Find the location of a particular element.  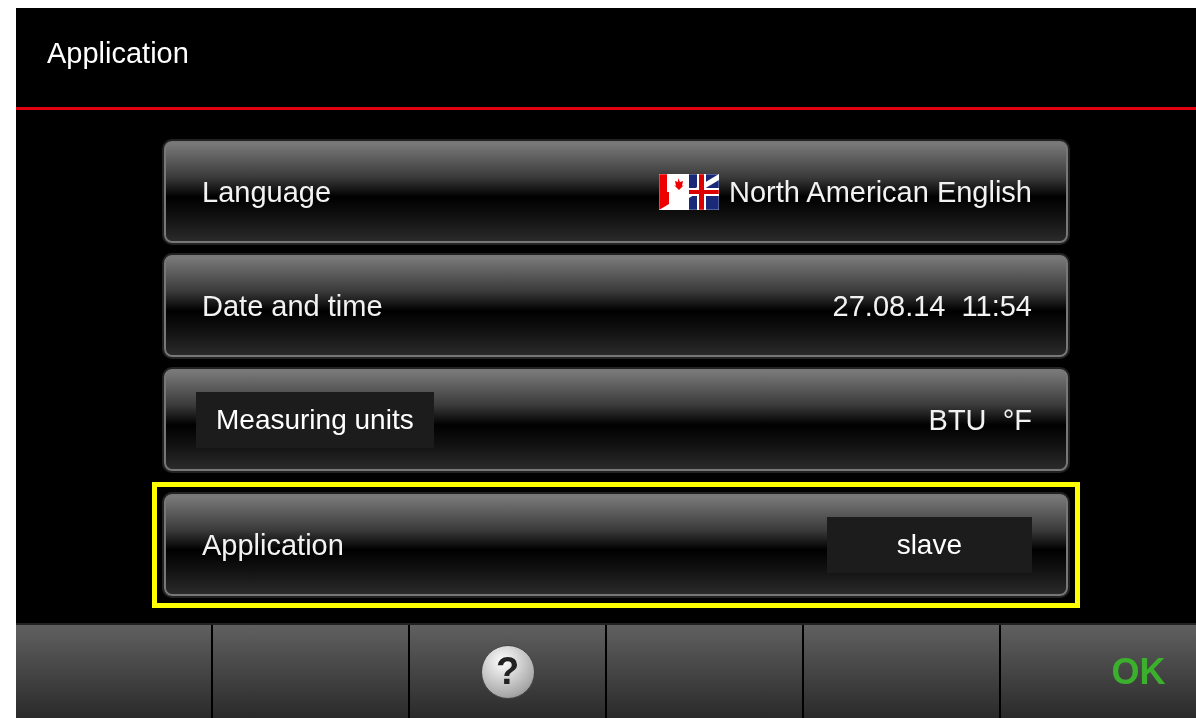

setting-row: Measuring units BTU °F is located at coordinates (616, 420).